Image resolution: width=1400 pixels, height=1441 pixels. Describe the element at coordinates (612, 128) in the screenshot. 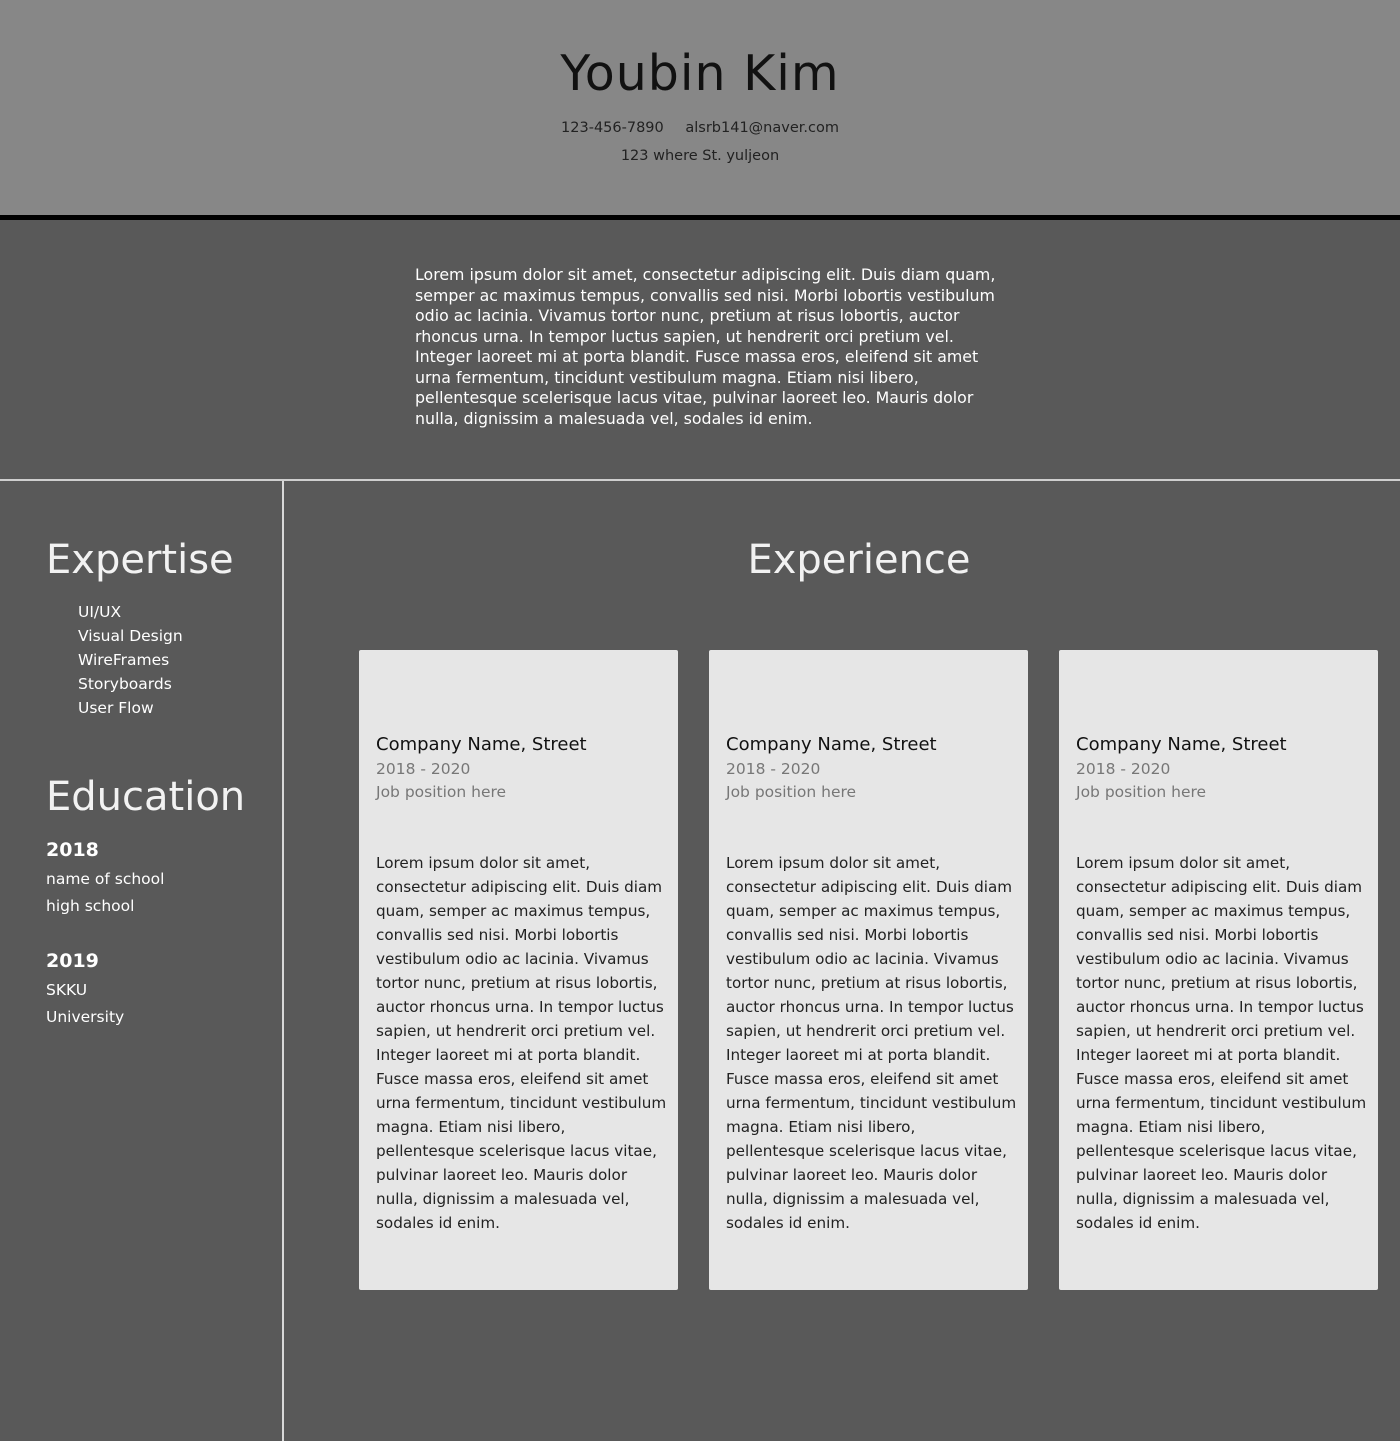

I see `phone-number: 123-456-7890` at that location.